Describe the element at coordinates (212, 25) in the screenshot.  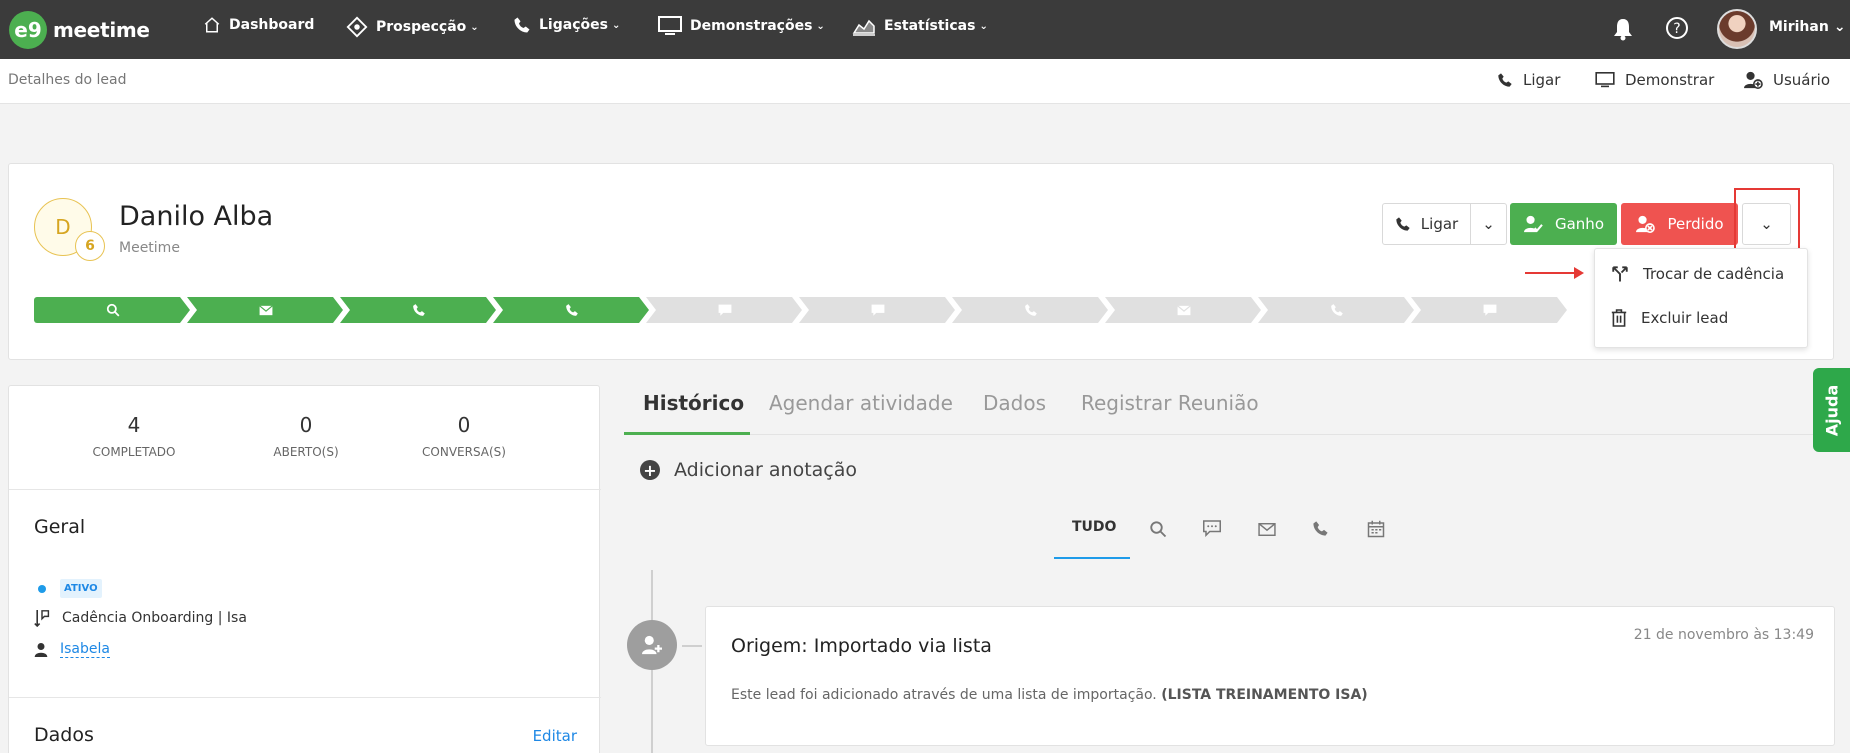
I see `home-icon` at that location.